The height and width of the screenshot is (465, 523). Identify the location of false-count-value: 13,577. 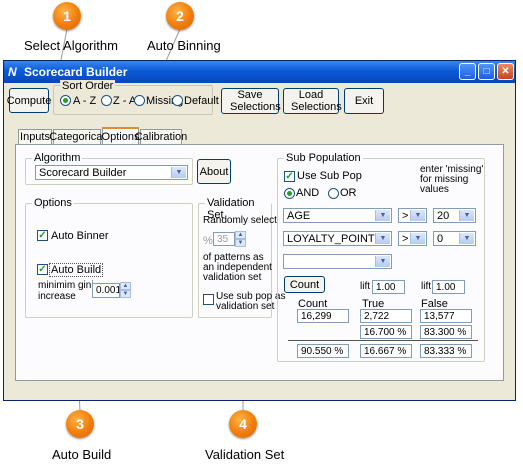
(446, 316).